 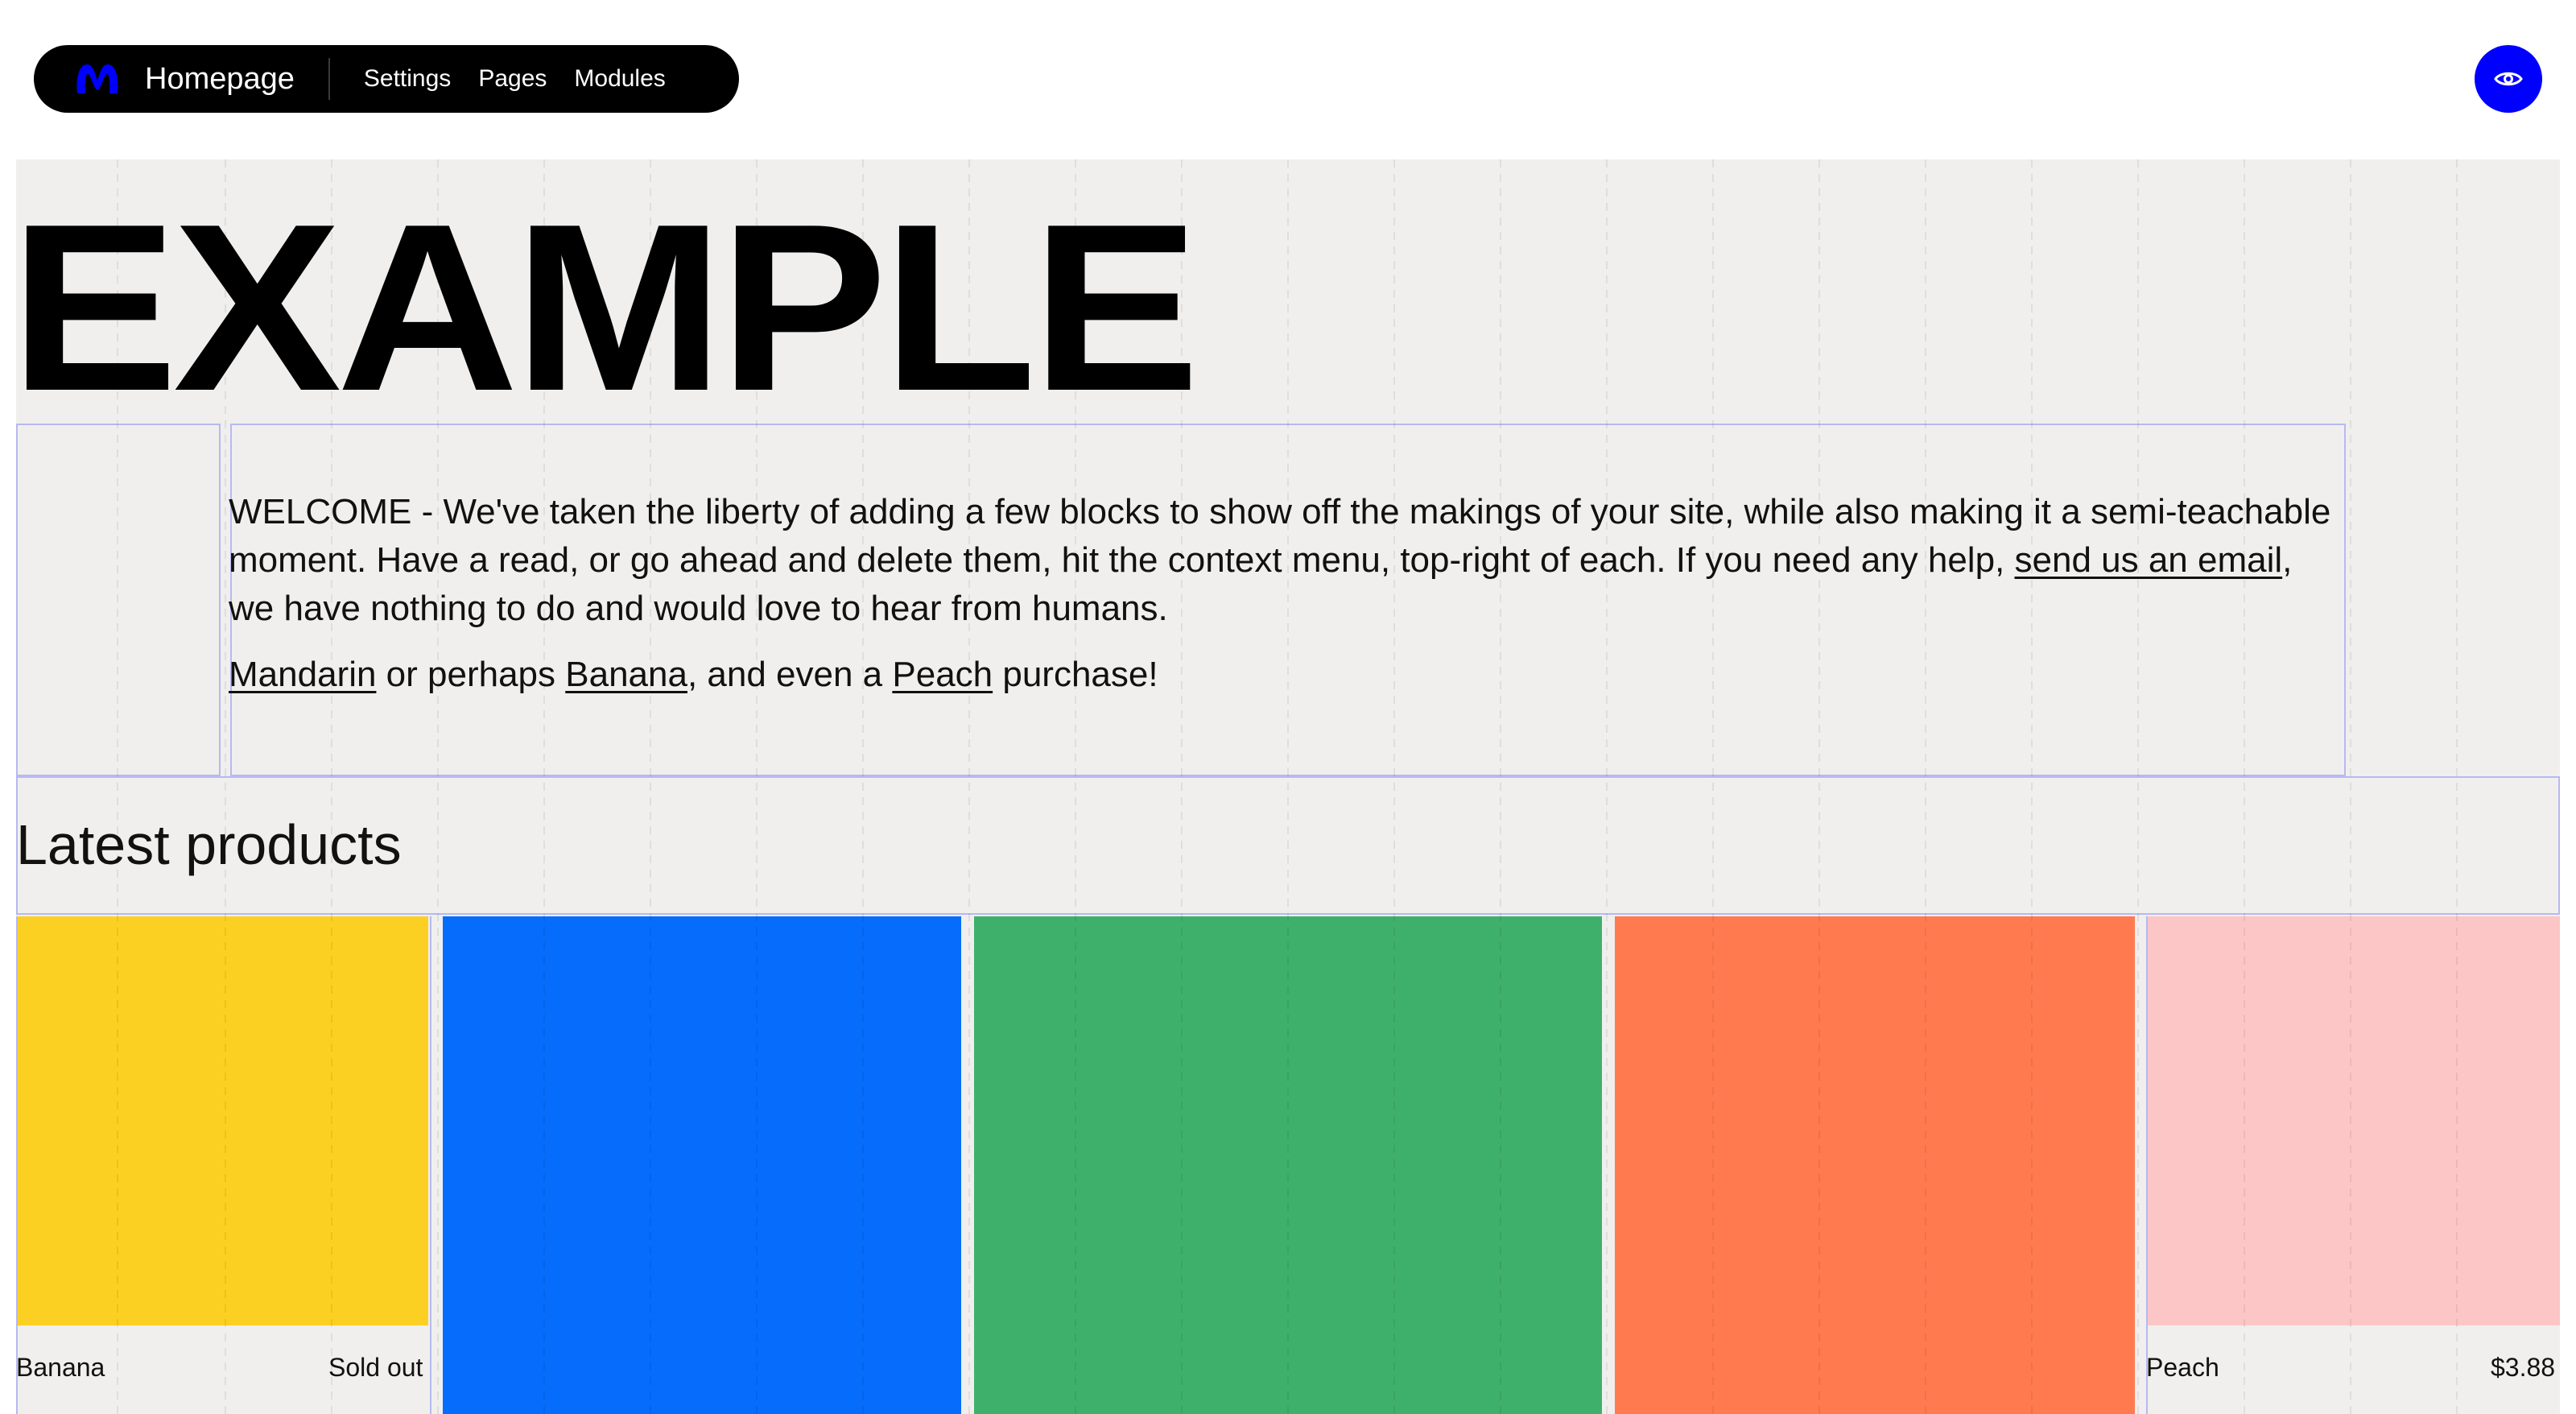 I want to click on site-title: Homepage, so click(x=220, y=79).